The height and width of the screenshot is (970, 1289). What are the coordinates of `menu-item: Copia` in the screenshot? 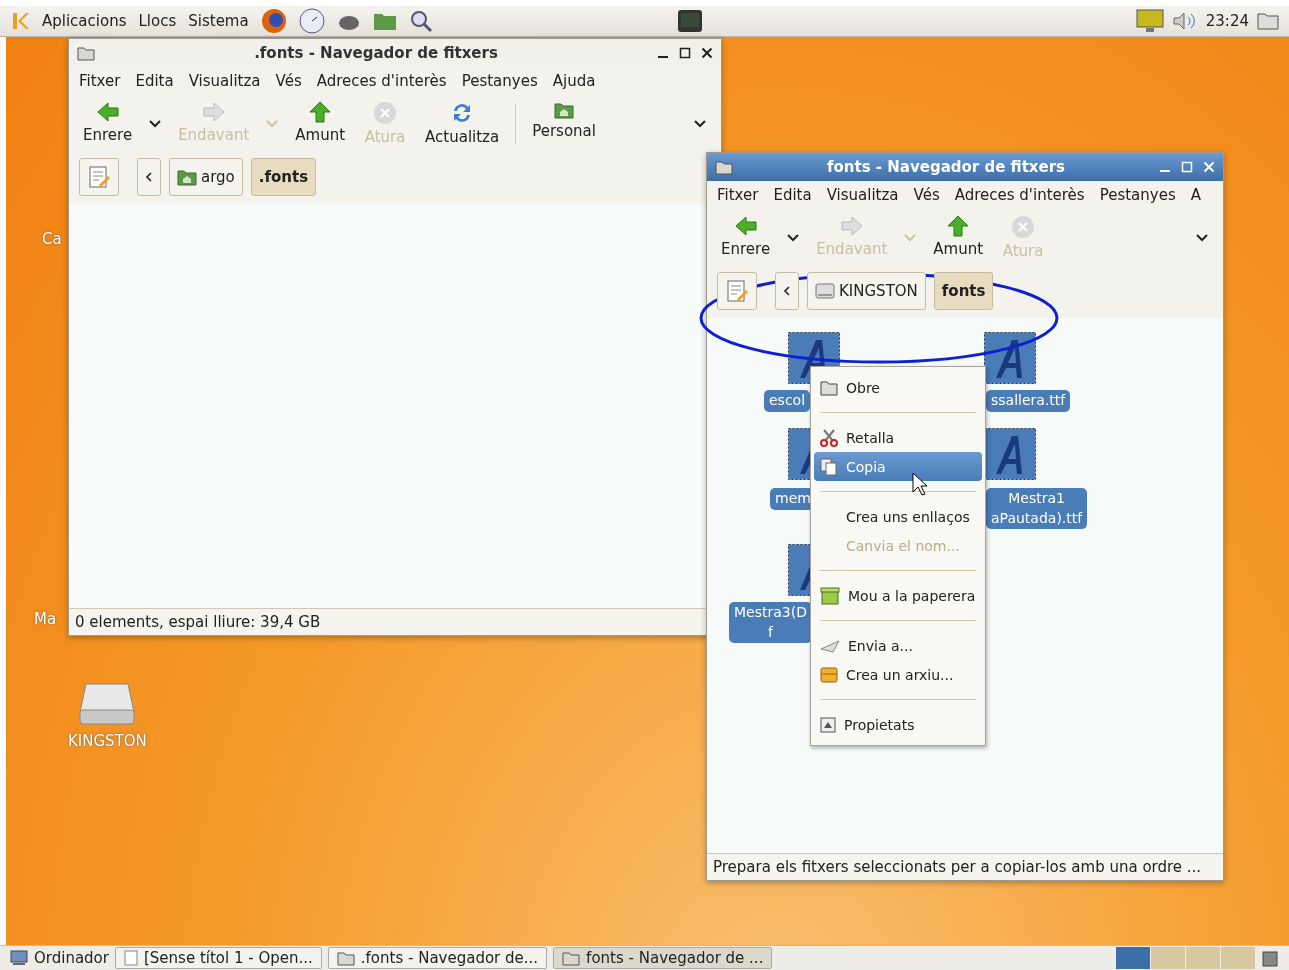 It's located at (898, 466).